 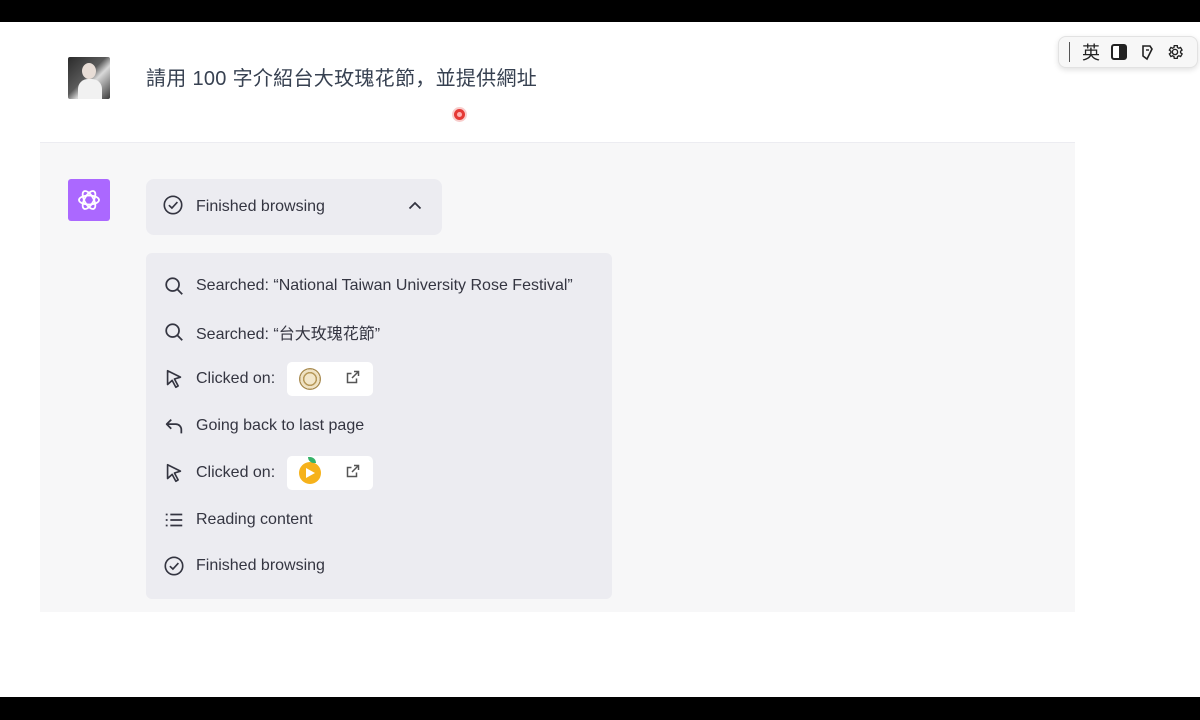 What do you see at coordinates (280, 425) in the screenshot?
I see `step-text: Going back to last page` at bounding box center [280, 425].